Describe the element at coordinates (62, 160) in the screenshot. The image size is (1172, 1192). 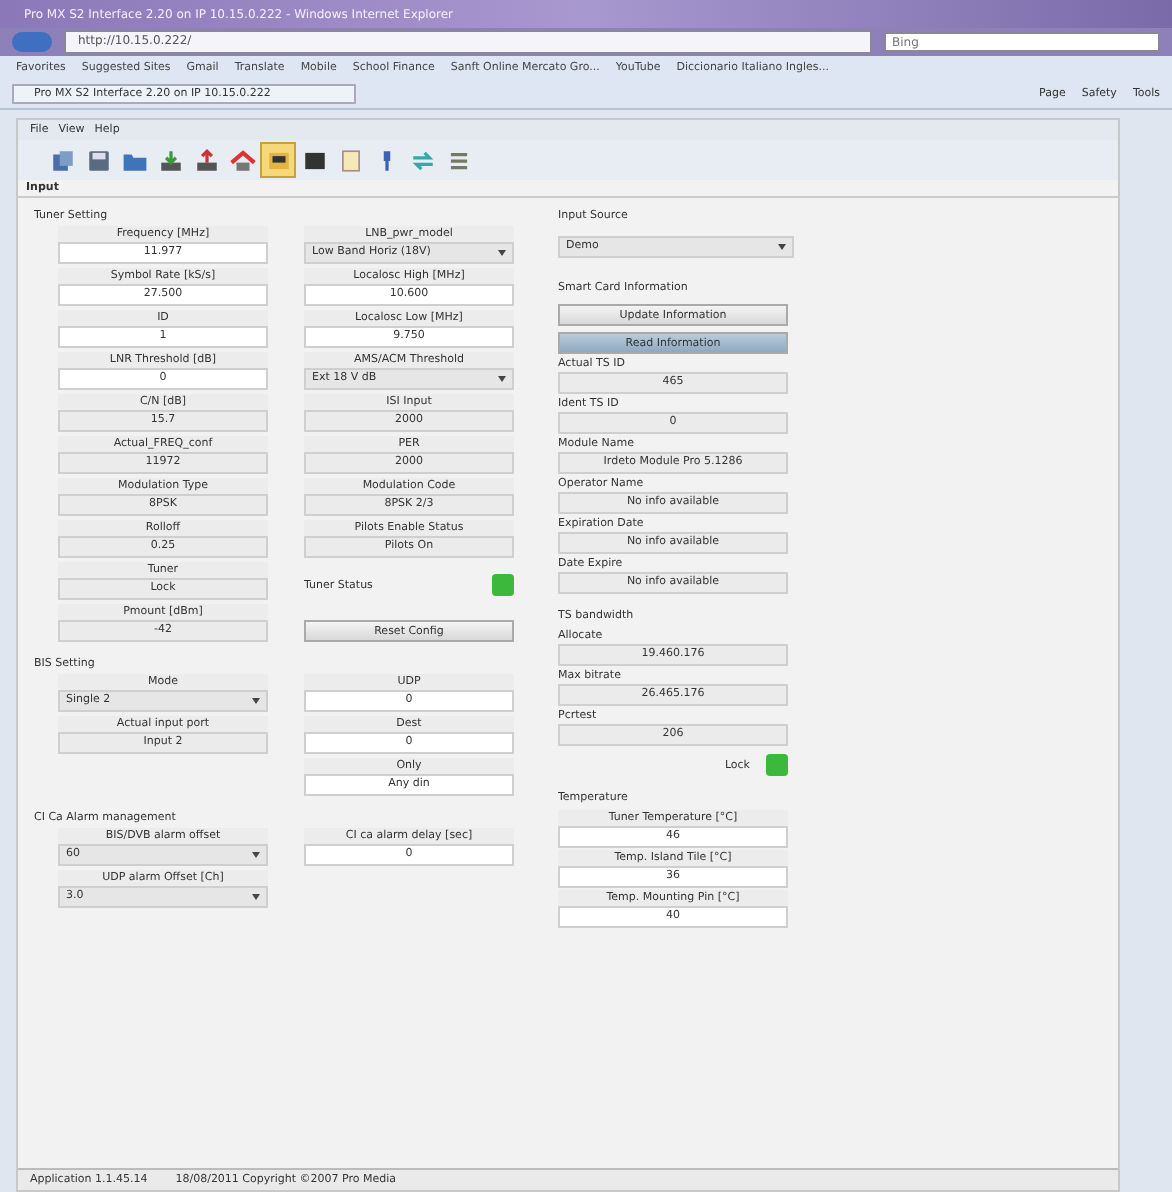
I see `pages-icon` at that location.